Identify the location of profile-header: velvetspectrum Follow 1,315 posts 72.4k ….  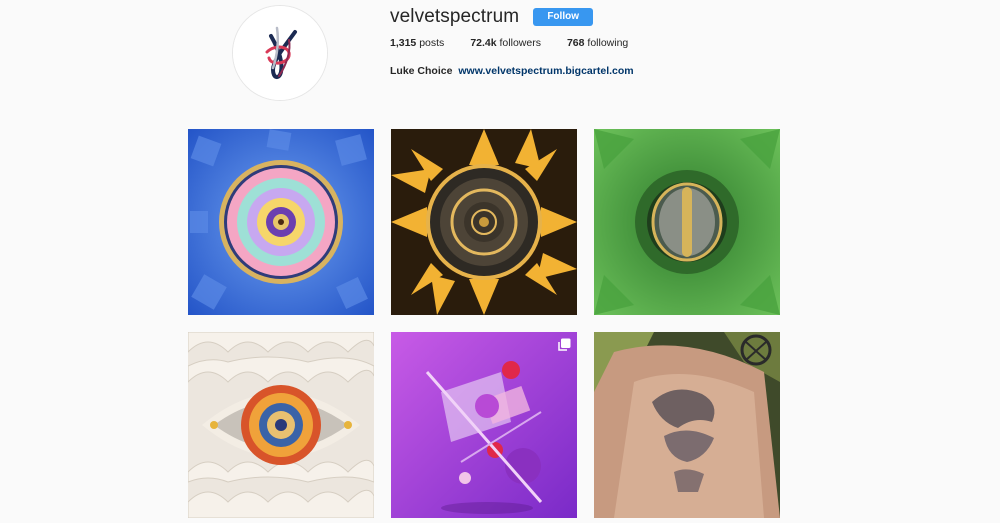
(522, 41).